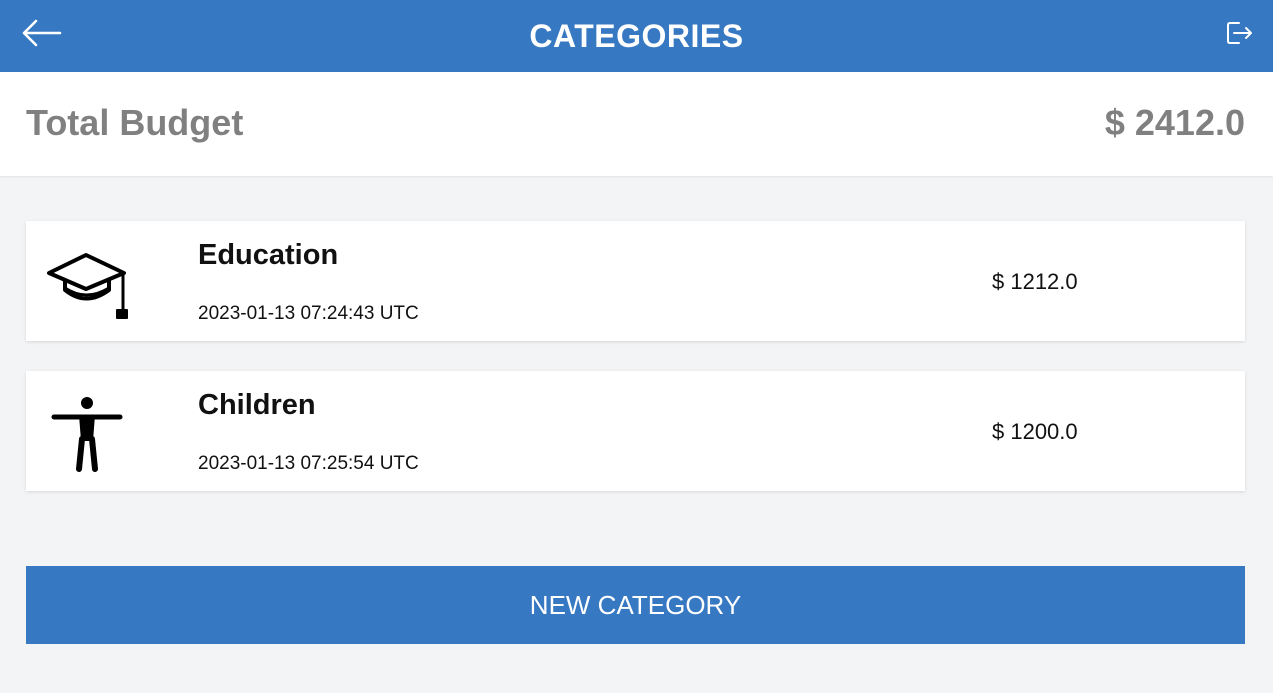 The width and height of the screenshot is (1273, 693). What do you see at coordinates (87, 434) in the screenshot?
I see `person-icon` at bounding box center [87, 434].